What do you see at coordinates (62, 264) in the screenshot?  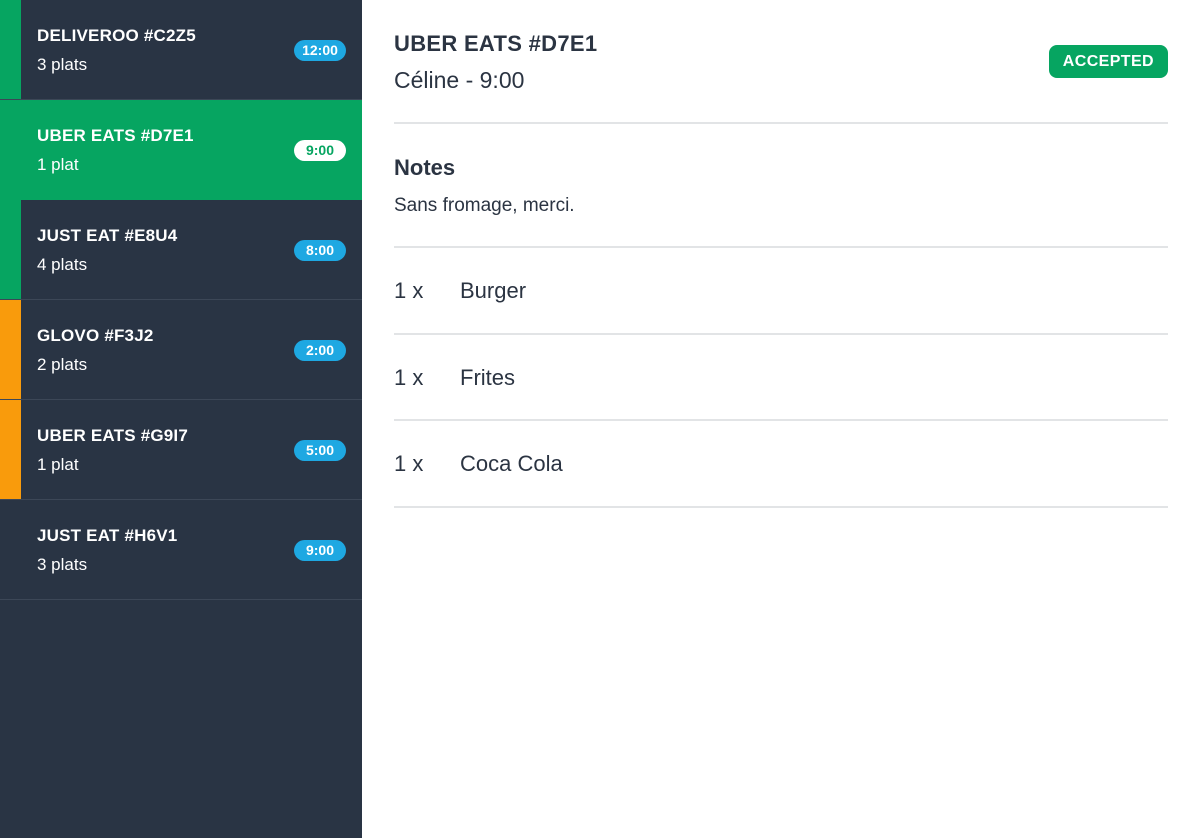 I see `order-item-count: 4 plats` at bounding box center [62, 264].